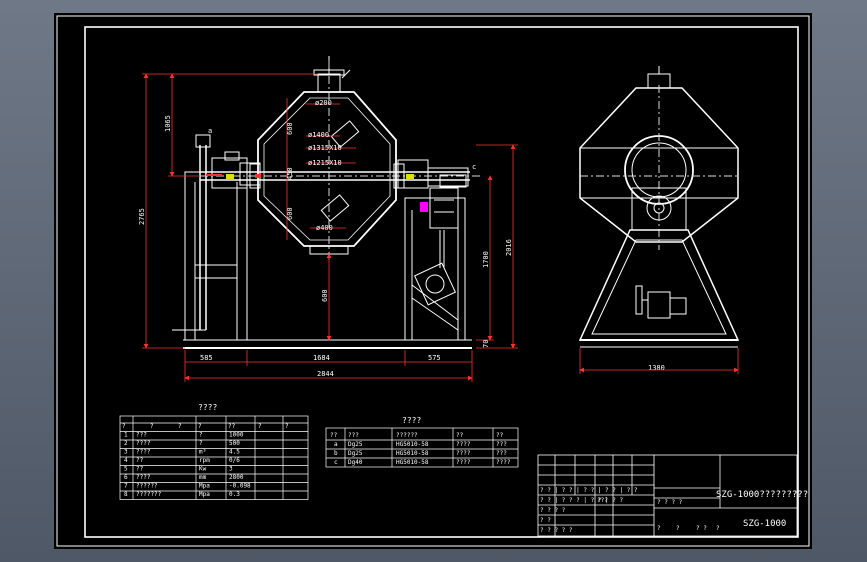  What do you see at coordinates (147, 486) in the screenshot?
I see `specs-cell: ??????` at bounding box center [147, 486].